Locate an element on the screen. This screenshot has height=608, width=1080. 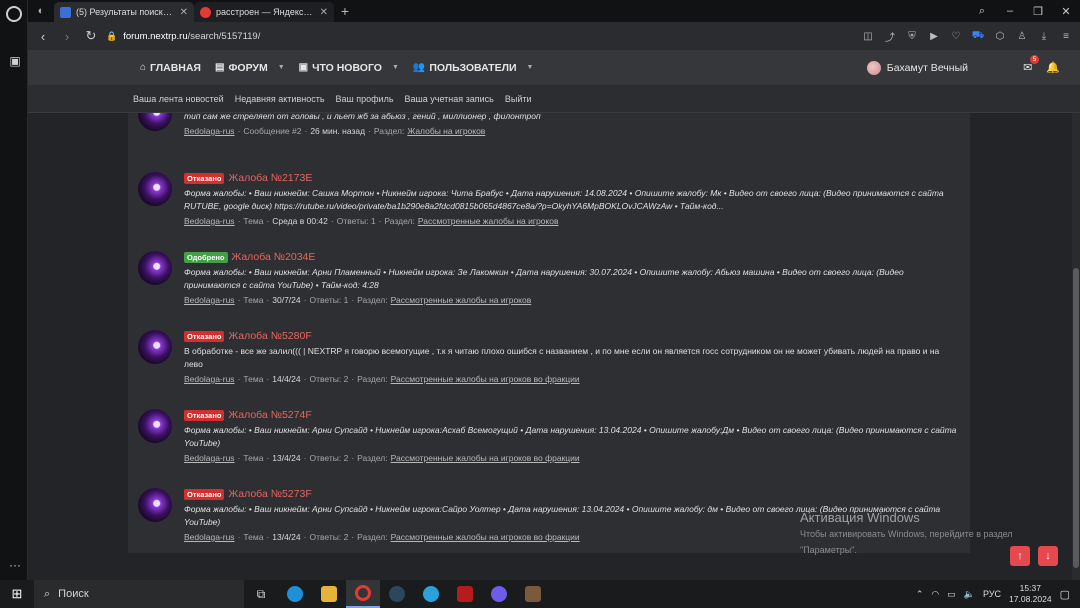
cart-icon: ⛟ is located at coordinates (978, 36).